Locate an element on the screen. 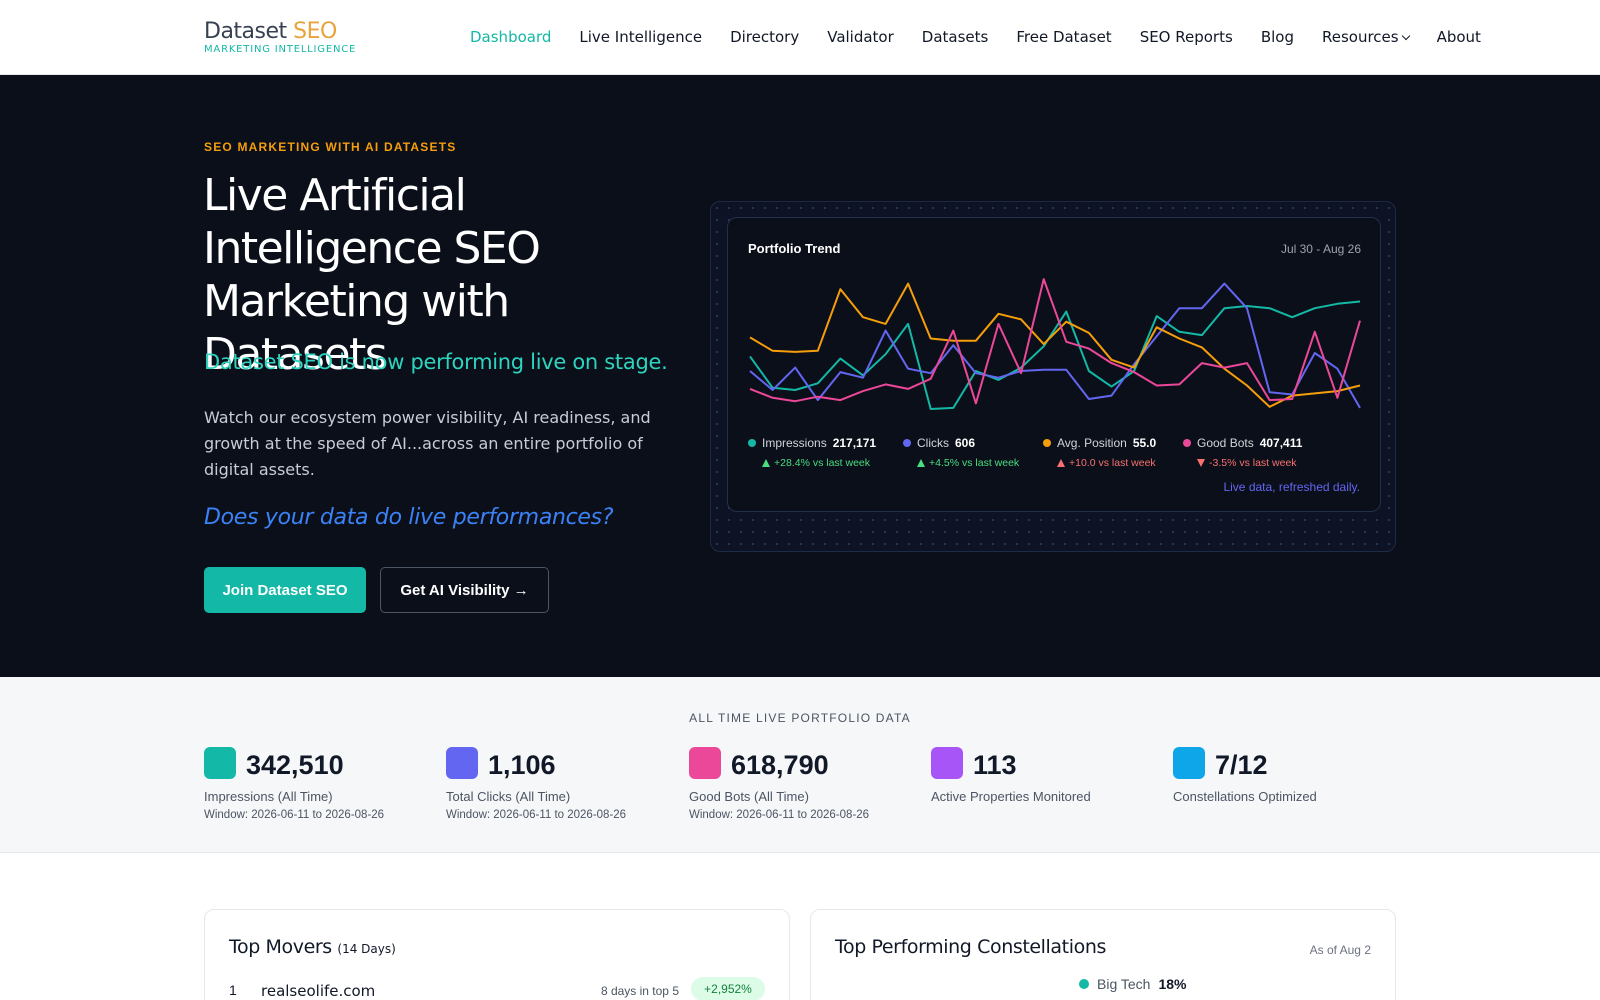 The image size is (1600, 1000). stat-value: 1,106 is located at coordinates (522, 765).